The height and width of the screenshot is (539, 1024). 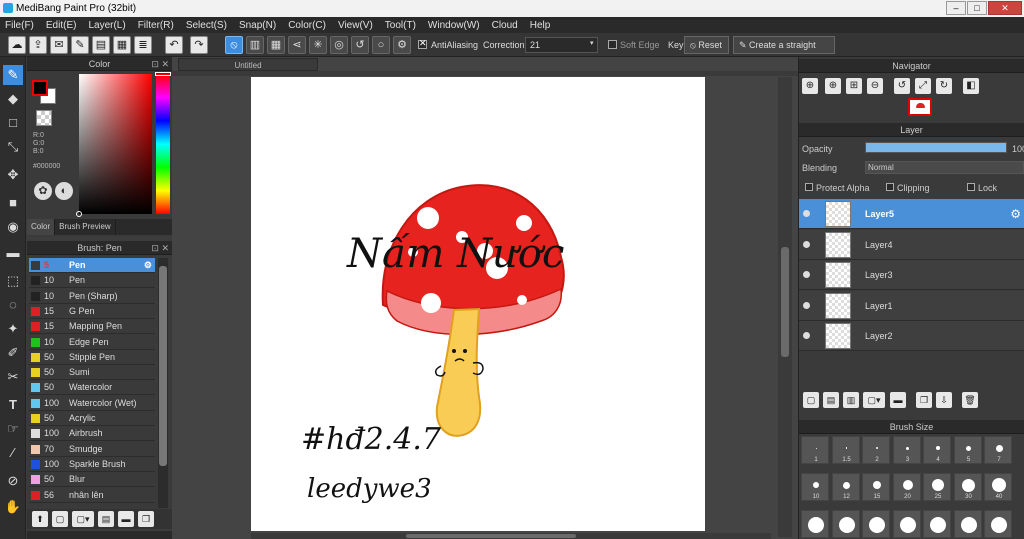 What do you see at coordinates (612, 44) in the screenshot?
I see `soft-edge-checkbox` at bounding box center [612, 44].